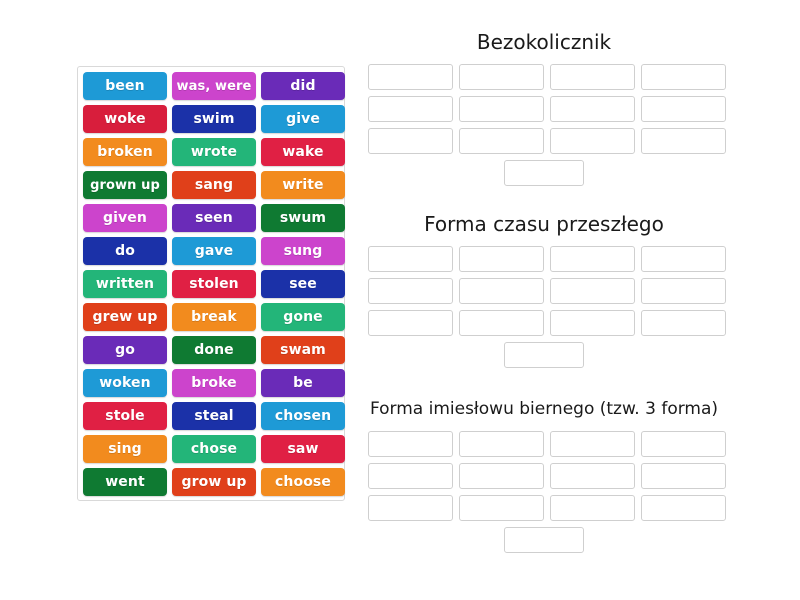 Image resolution: width=800 pixels, height=600 pixels. I want to click on slot-container-past-tense, so click(547, 307).